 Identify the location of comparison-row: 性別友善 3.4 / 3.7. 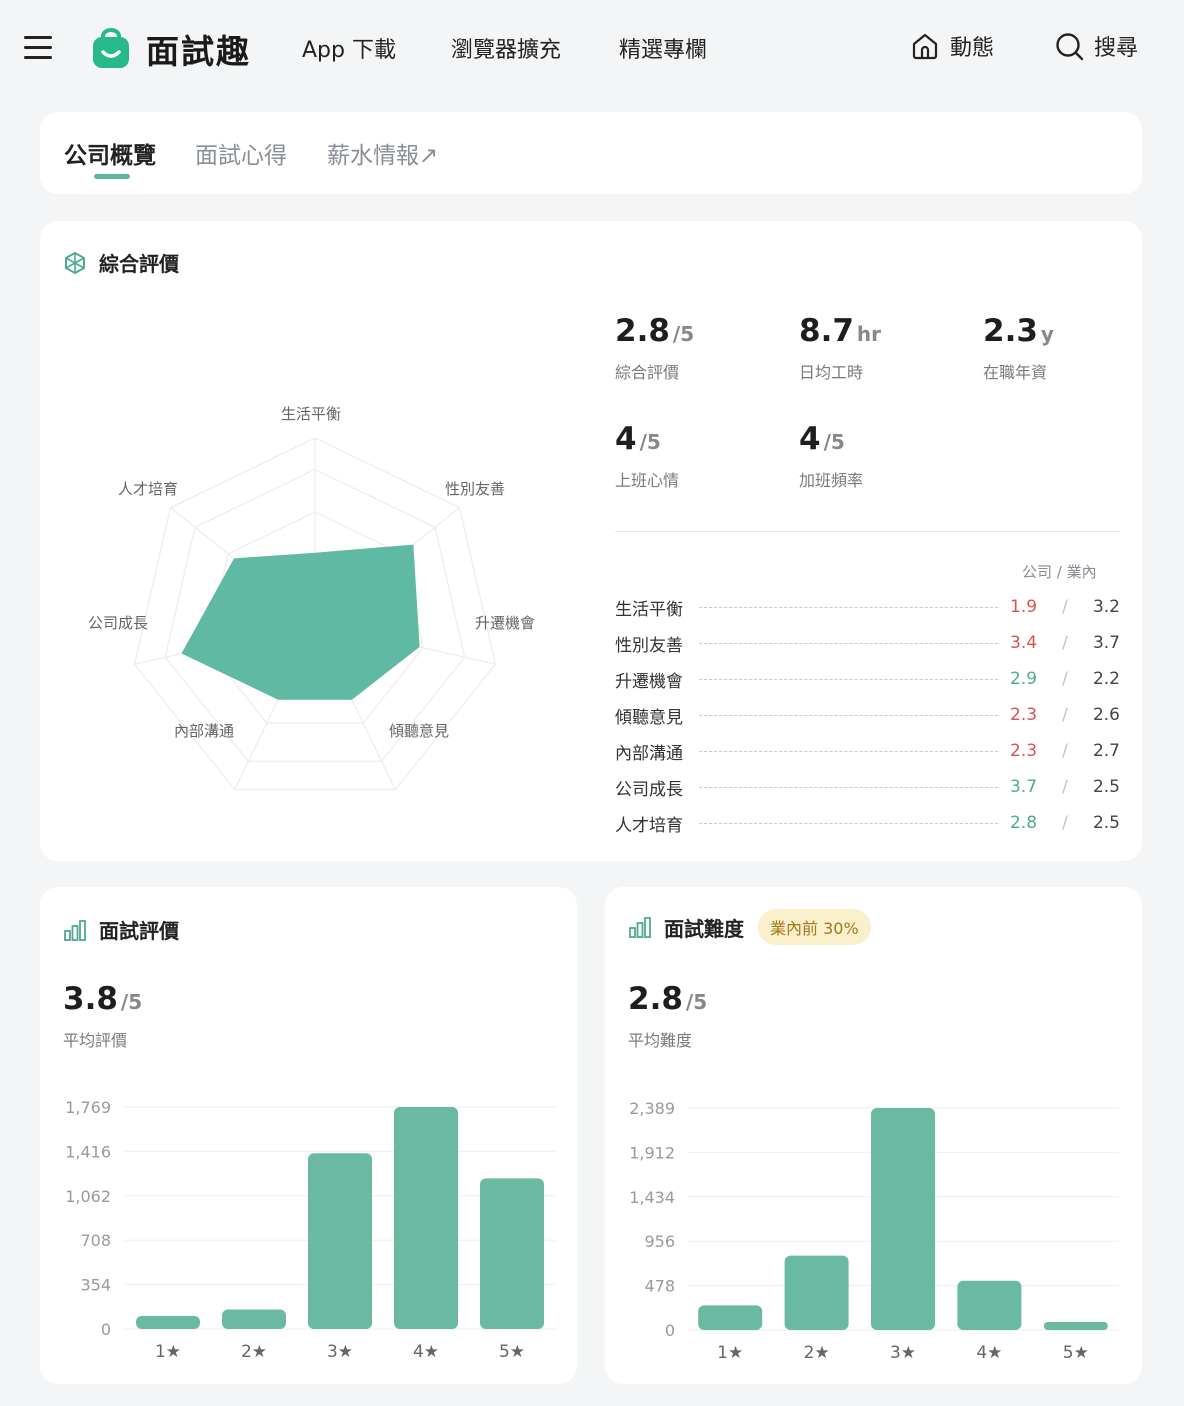
(867, 643).